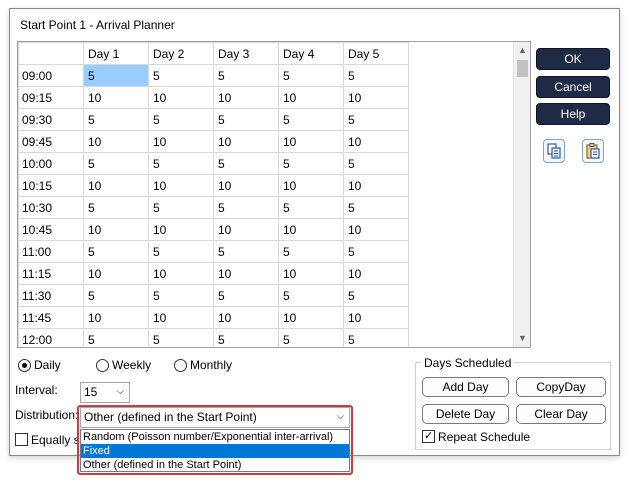  I want to click on row-header-time: 12:00, so click(51, 337).